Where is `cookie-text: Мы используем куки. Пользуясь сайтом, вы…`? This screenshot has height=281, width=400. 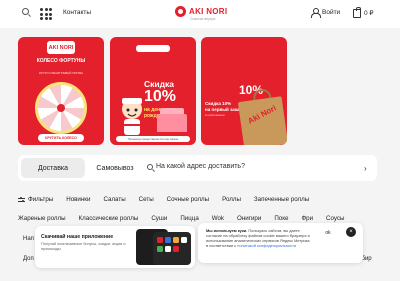
cookie-text: Мы используем куки. Пользуясь сайтом, вы… is located at coordinates (258, 238).